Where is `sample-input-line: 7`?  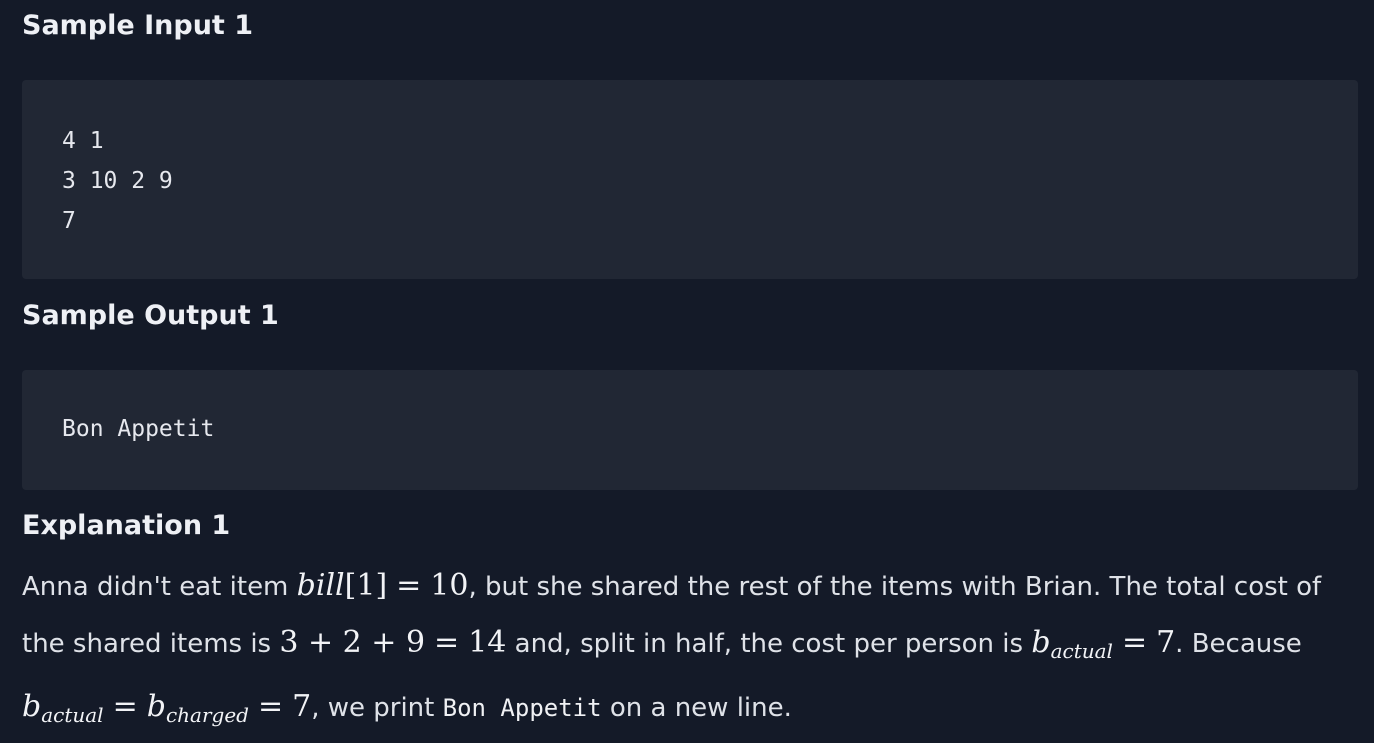 sample-input-line: 7 is located at coordinates (69, 221).